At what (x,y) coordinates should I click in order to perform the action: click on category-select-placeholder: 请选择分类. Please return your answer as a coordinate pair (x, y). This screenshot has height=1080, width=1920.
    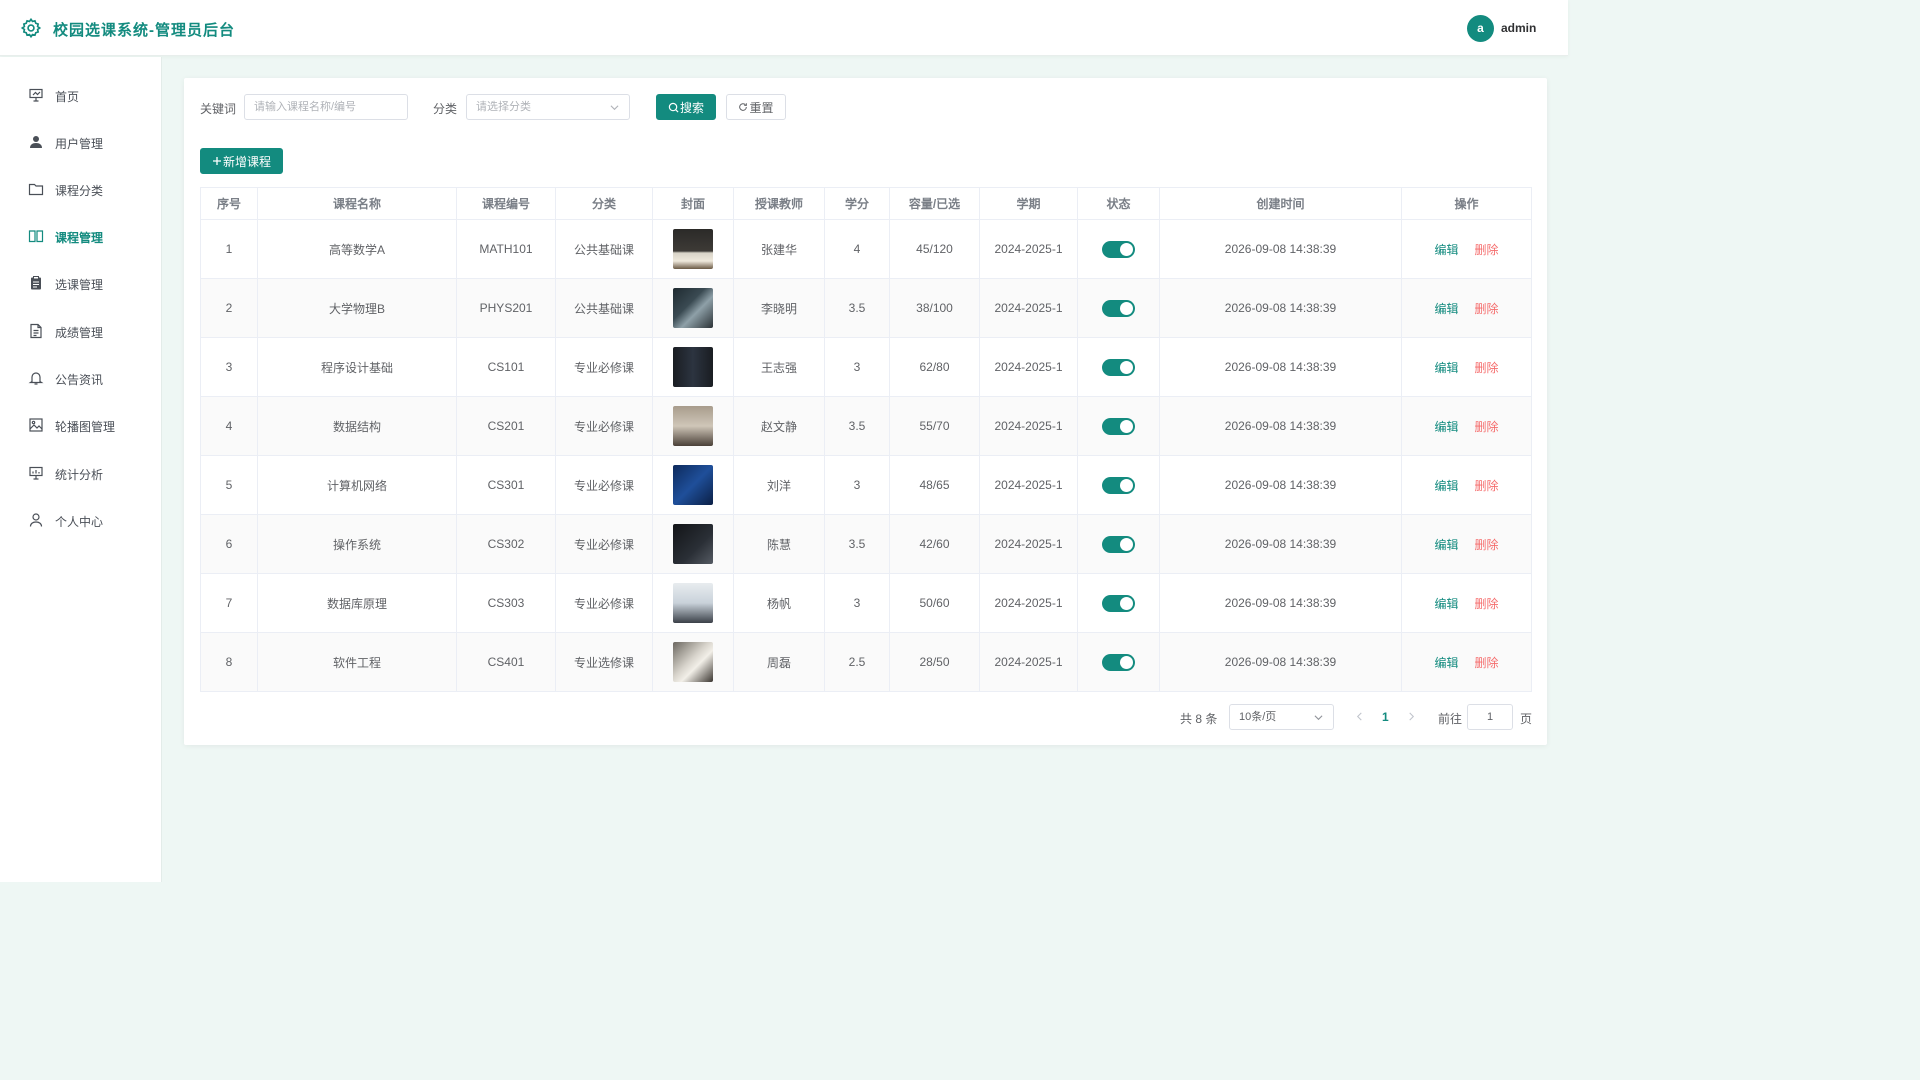
    Looking at the image, I should click on (503, 107).